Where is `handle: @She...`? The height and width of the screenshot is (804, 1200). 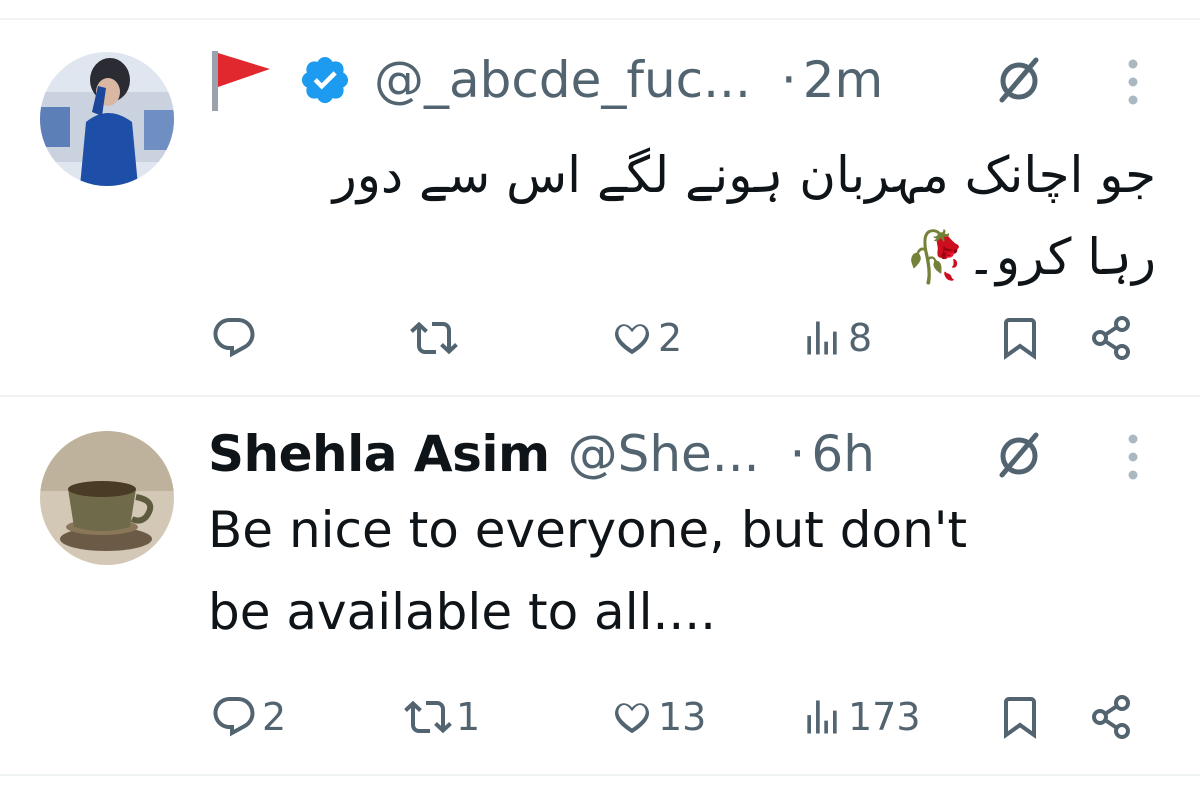
handle: @She... is located at coordinates (664, 454).